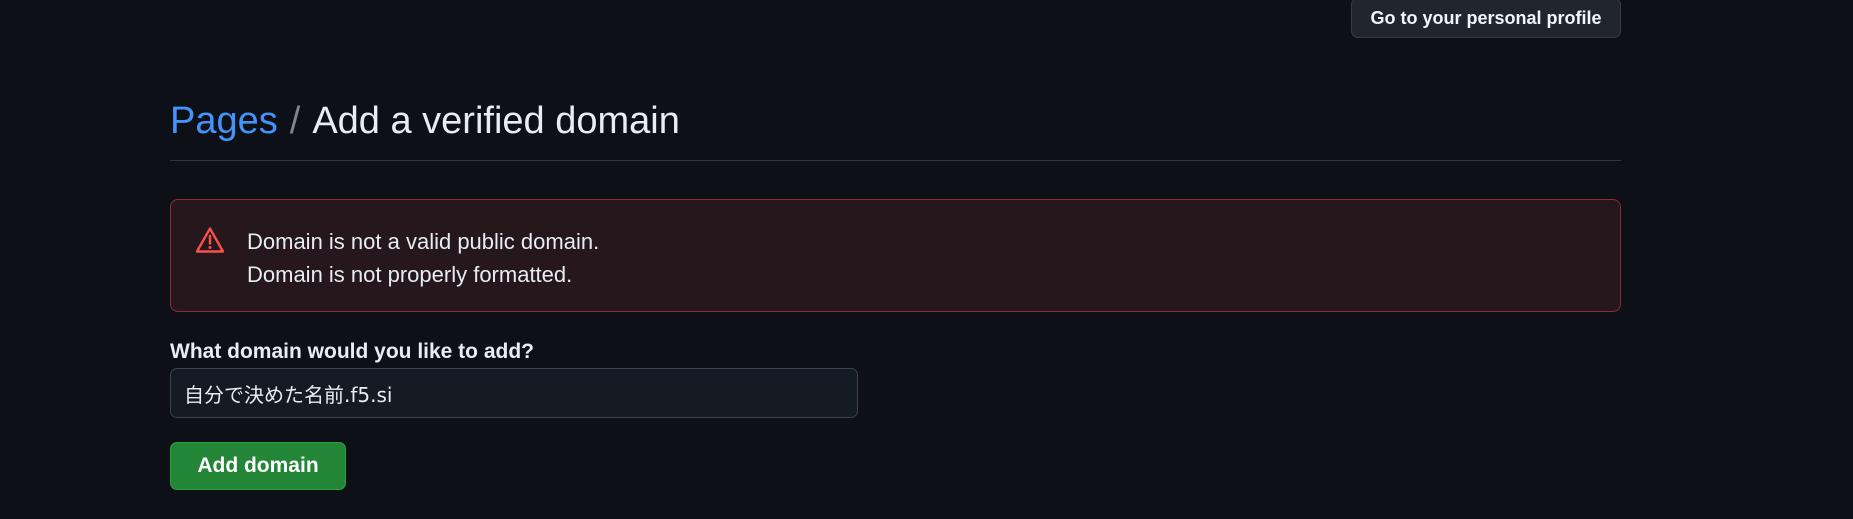 The image size is (1853, 519). What do you see at coordinates (210, 240) in the screenshot?
I see `alert-icon` at bounding box center [210, 240].